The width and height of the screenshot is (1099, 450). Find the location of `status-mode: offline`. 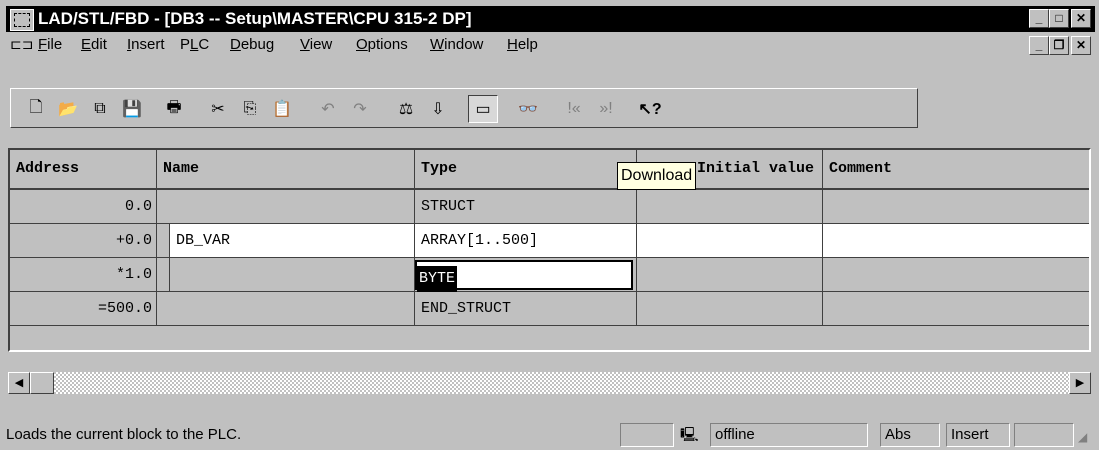

status-mode: offline is located at coordinates (789, 435).